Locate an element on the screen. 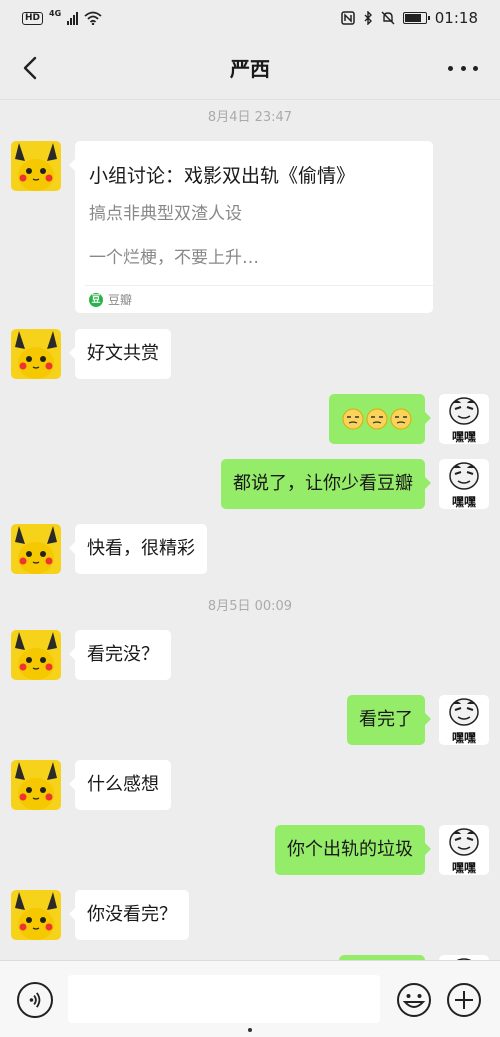  input-bar is located at coordinates (250, 998).